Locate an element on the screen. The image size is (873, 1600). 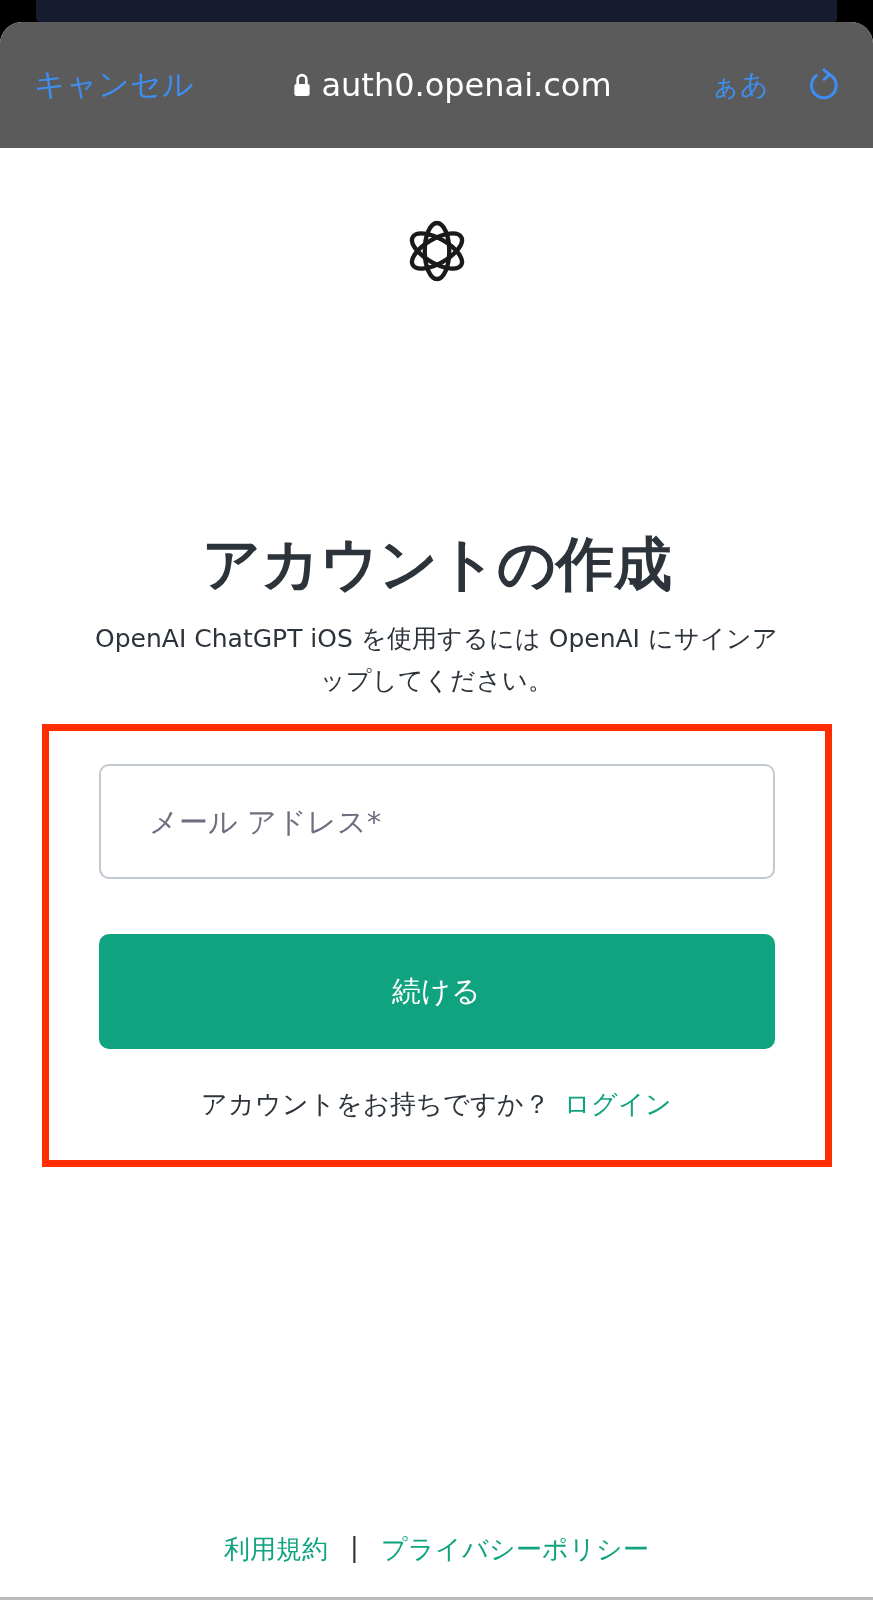
login-prompt: アカウントをお持ちですか？ is located at coordinates (375, 1104).